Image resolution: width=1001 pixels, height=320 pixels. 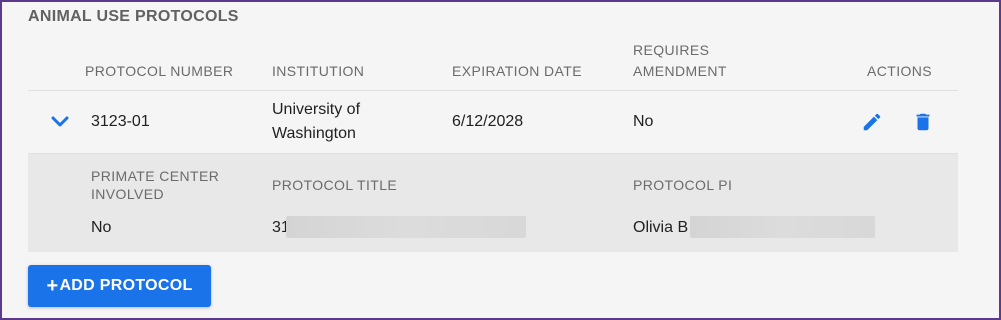 I want to click on plus-icon: +, so click(x=52, y=286).